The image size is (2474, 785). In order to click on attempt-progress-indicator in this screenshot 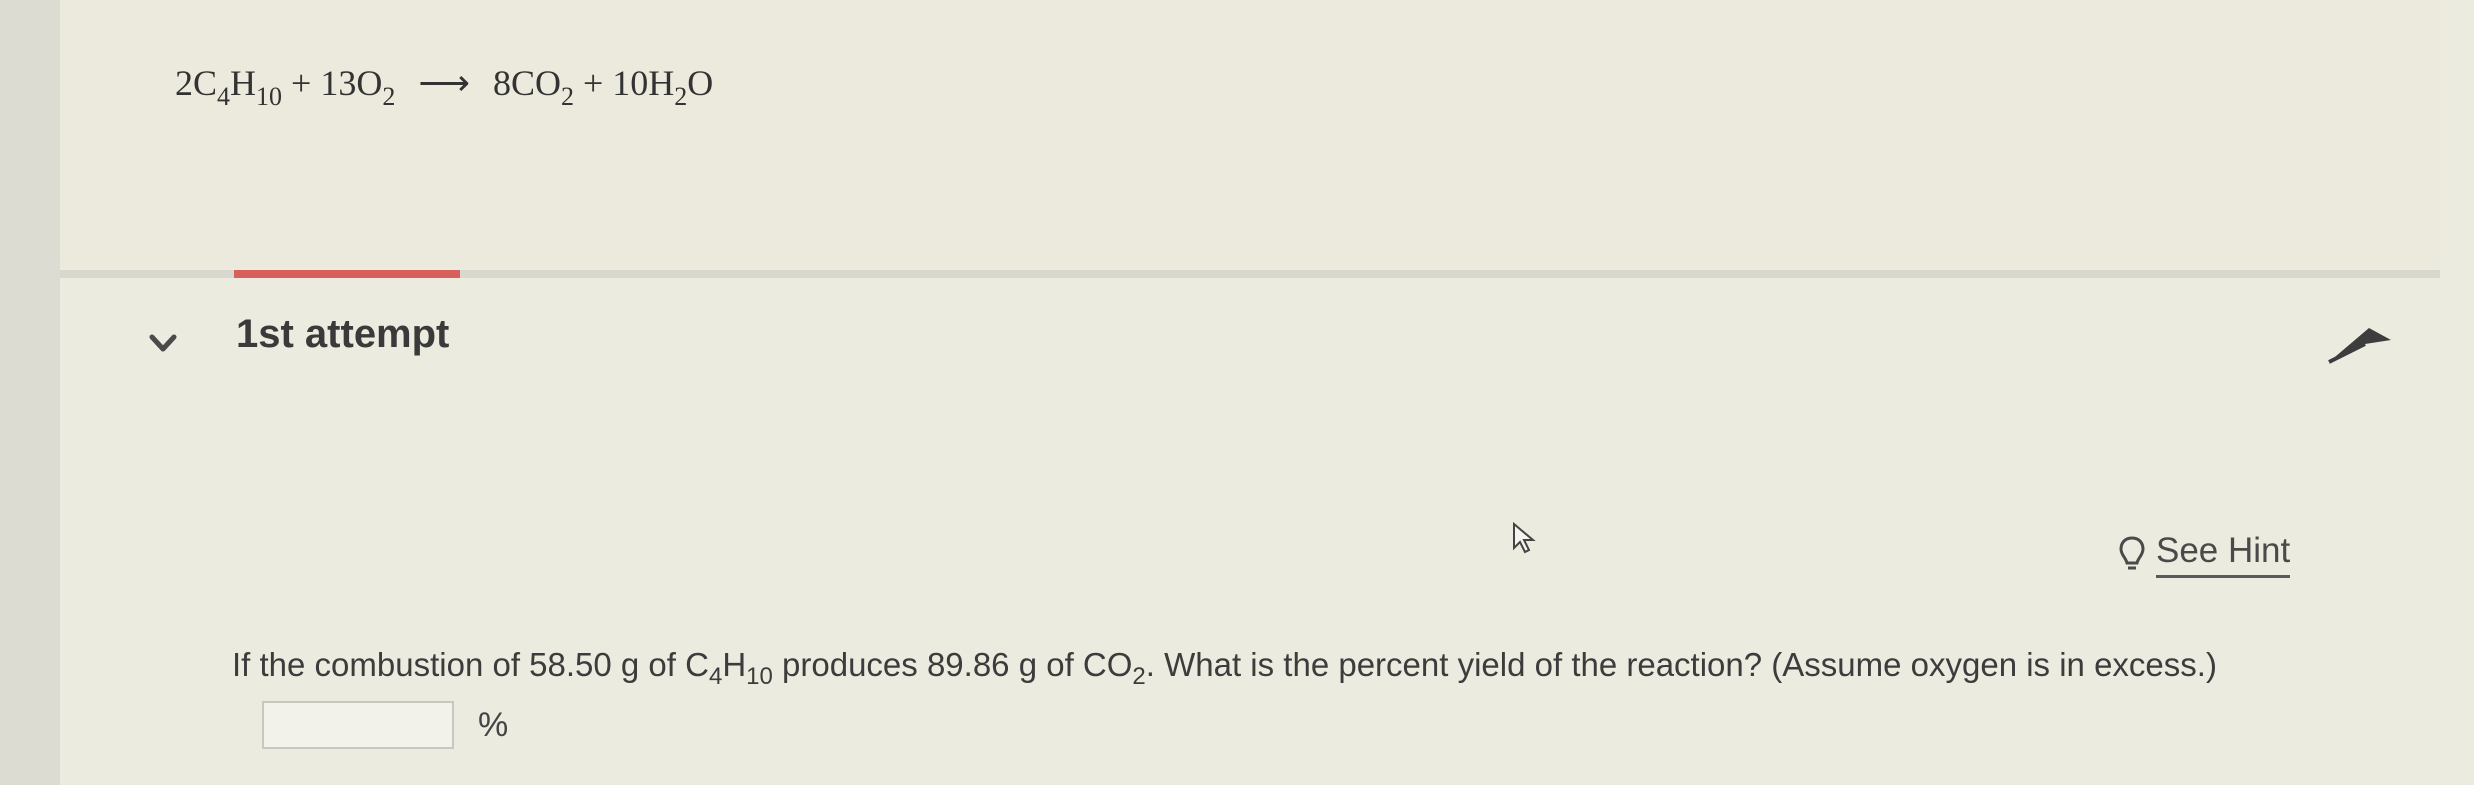, I will do `click(347, 274)`.